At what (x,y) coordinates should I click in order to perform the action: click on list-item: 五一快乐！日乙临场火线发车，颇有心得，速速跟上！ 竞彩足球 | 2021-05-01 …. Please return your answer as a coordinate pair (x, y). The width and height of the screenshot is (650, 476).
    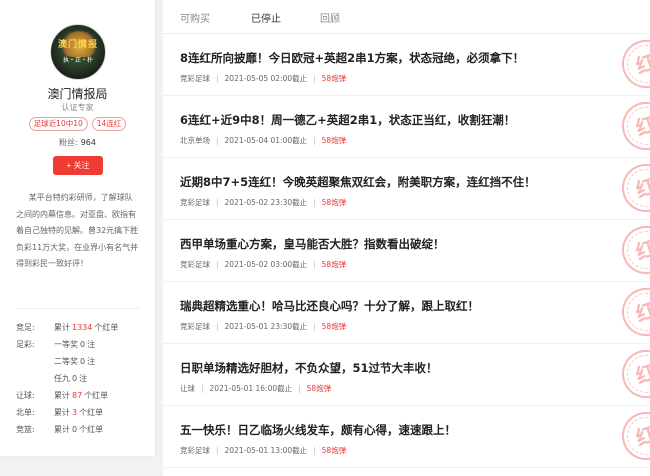
    Looking at the image, I should click on (406, 436).